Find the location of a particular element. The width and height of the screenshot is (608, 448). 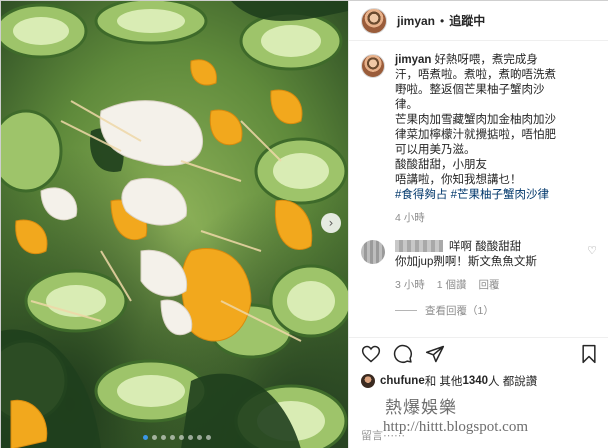

save-icon is located at coordinates (589, 354).